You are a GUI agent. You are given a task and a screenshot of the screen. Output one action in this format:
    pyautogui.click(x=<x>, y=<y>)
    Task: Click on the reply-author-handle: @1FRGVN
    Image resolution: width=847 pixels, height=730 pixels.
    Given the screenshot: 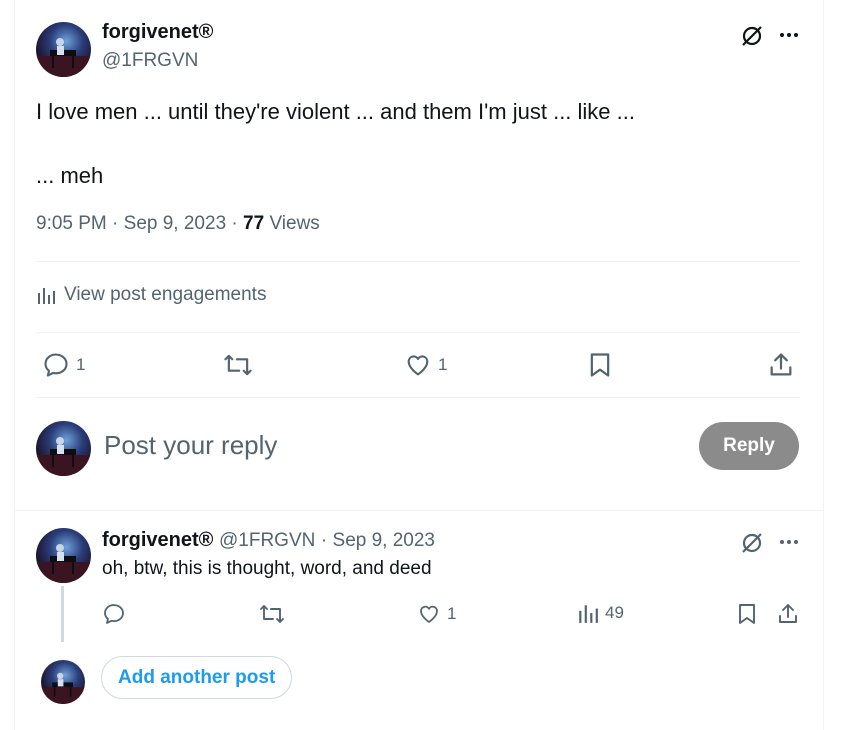 What is the action you would take?
    pyautogui.click(x=267, y=540)
    